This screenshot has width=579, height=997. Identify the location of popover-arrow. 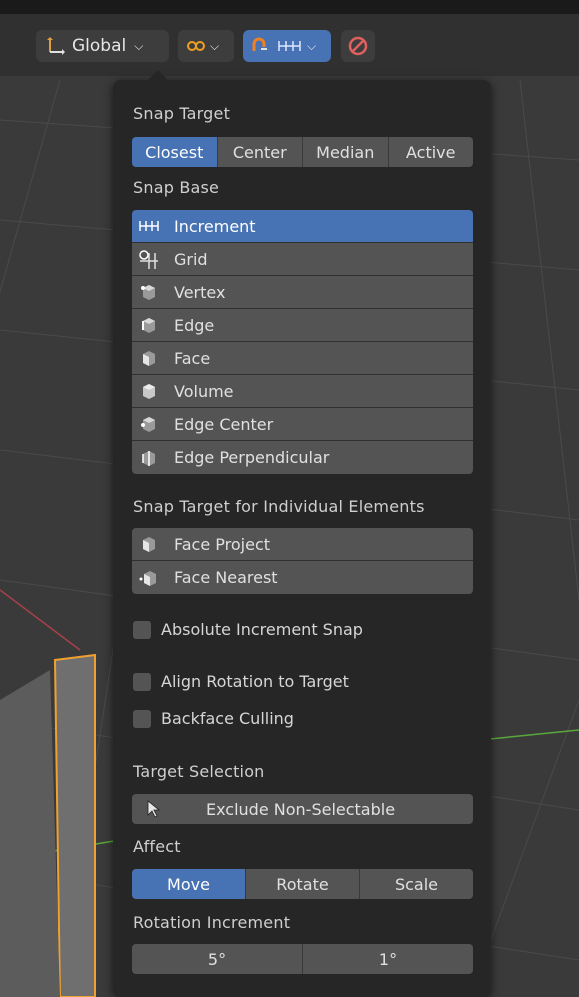
(158, 75).